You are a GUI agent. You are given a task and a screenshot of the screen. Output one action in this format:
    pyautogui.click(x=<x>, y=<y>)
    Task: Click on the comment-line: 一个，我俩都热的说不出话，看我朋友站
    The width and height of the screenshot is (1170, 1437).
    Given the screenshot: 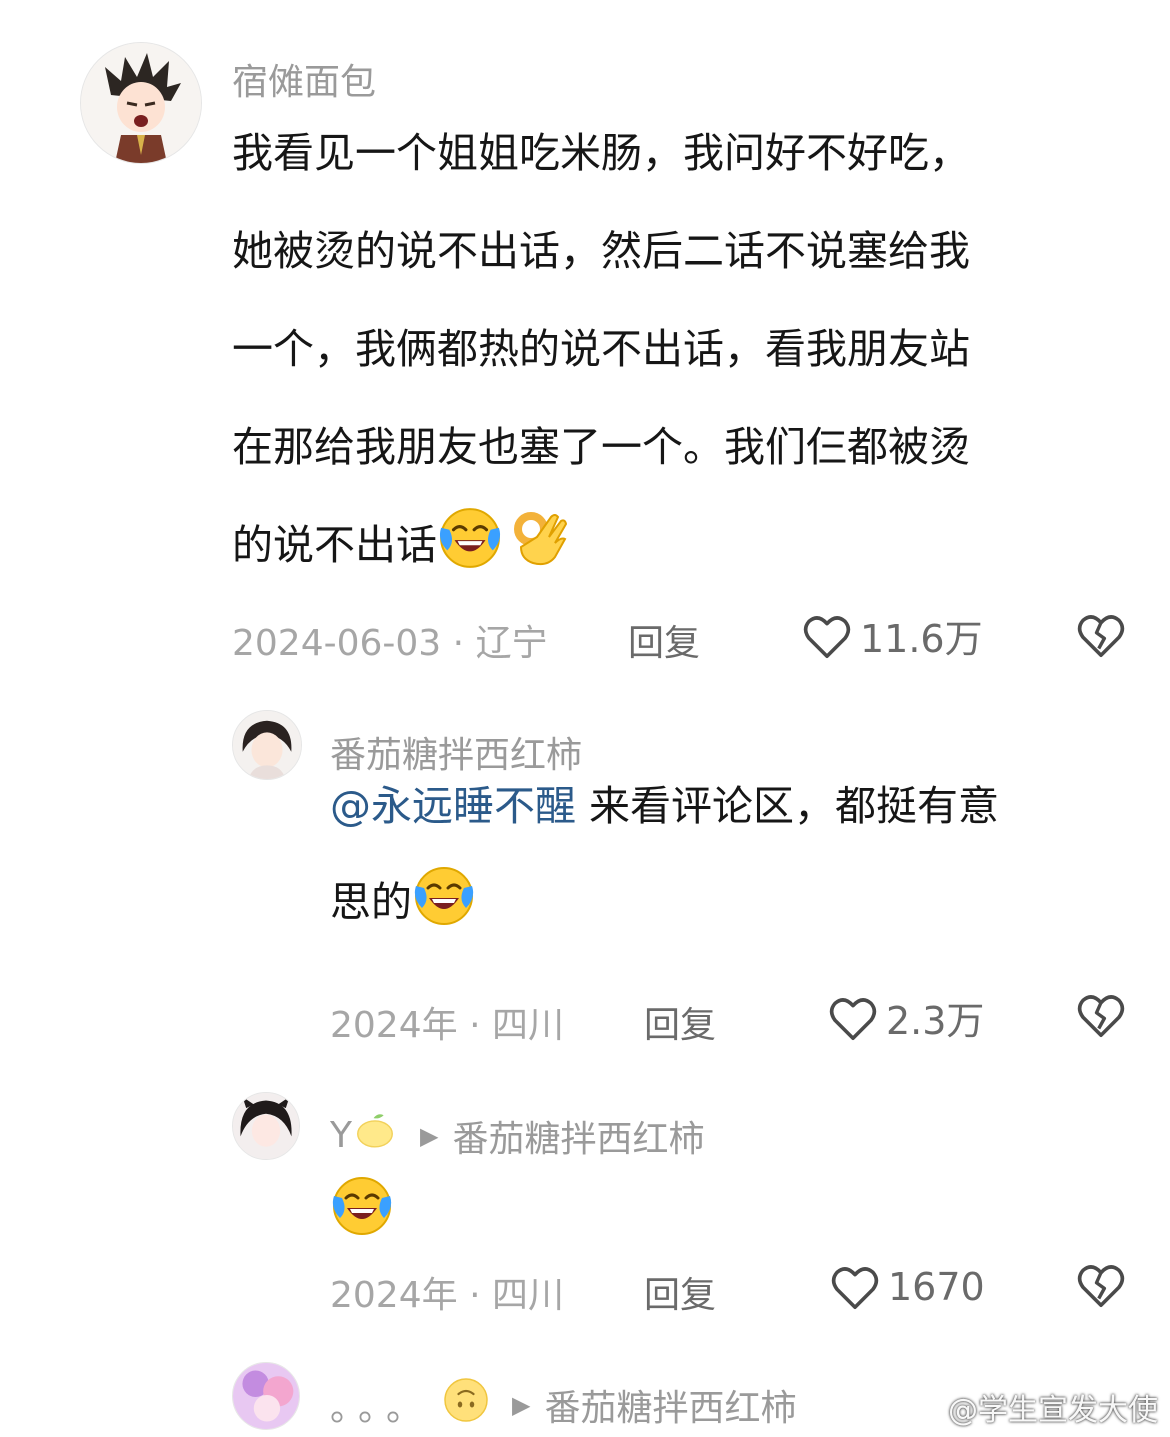 What is the action you would take?
    pyautogui.click(x=601, y=349)
    